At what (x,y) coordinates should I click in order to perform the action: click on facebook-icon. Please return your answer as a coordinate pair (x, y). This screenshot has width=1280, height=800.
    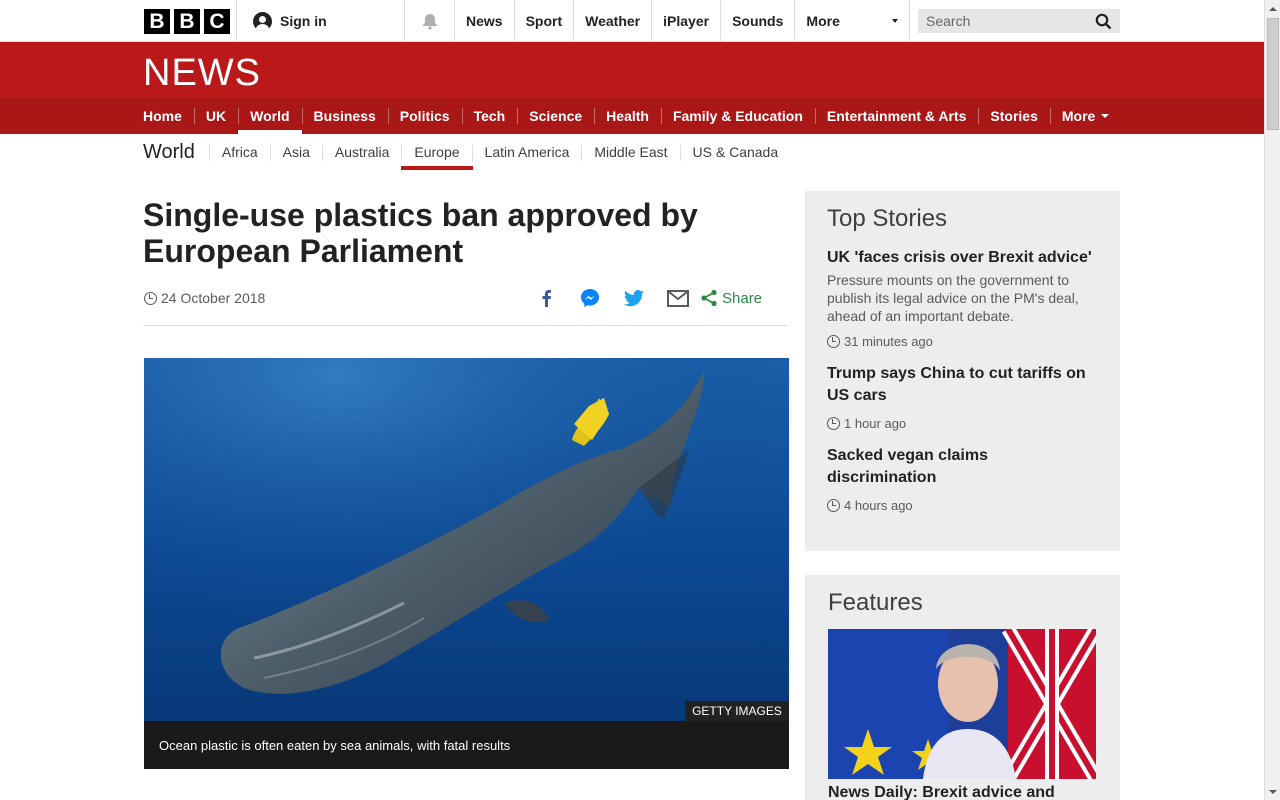
    Looking at the image, I should click on (546, 298).